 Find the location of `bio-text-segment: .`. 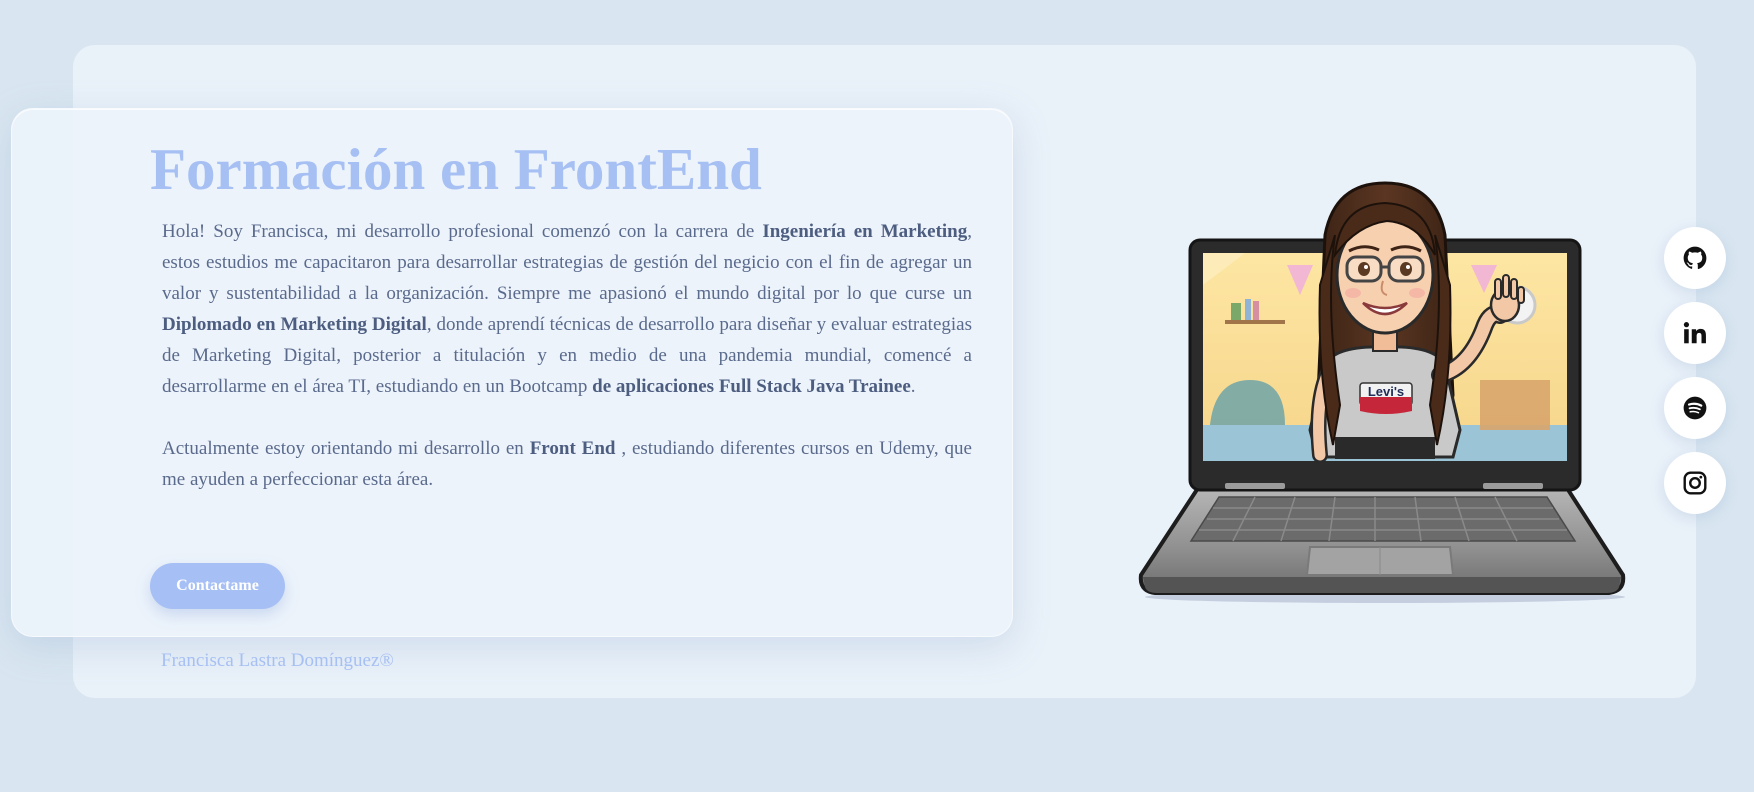

bio-text-segment: . is located at coordinates (913, 386).